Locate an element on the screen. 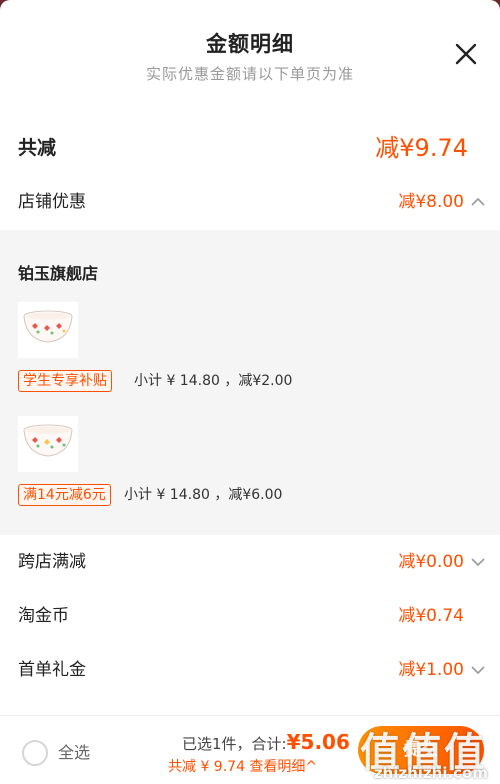 The height and width of the screenshot is (784, 500). sheet-title: 金额明细 is located at coordinates (250, 44).